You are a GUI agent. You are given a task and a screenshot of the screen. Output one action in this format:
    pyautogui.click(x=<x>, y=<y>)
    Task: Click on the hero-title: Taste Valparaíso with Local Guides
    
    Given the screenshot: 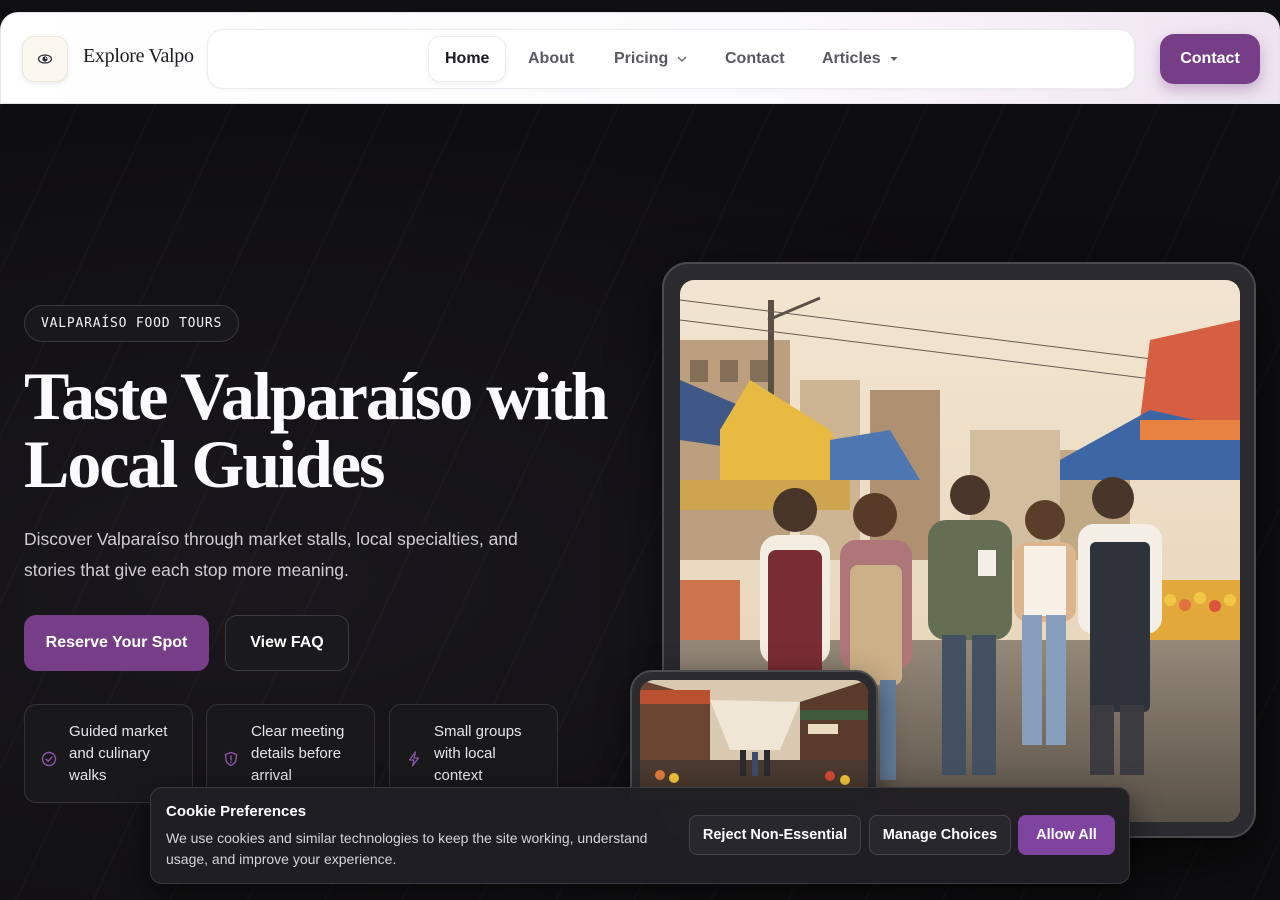 What is the action you would take?
    pyautogui.click(x=324, y=430)
    